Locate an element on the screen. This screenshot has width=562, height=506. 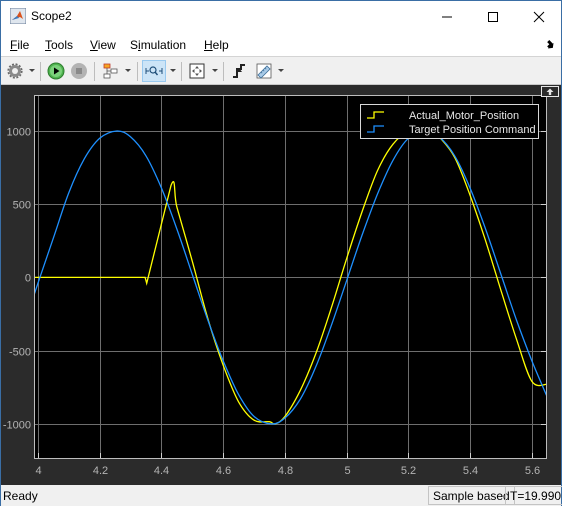
autoscale-icon is located at coordinates (197, 71).